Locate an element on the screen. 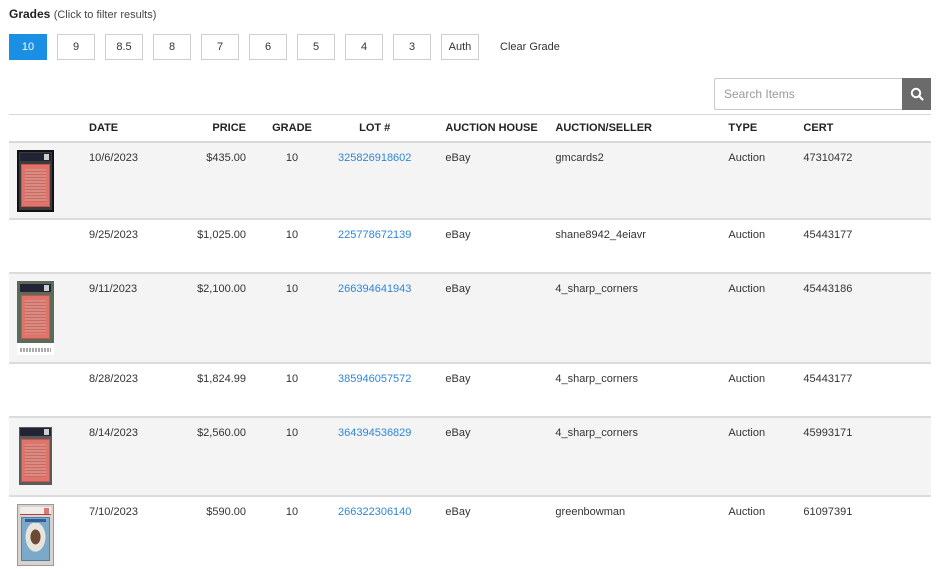  grade-button-auth: Auth is located at coordinates (460, 47).